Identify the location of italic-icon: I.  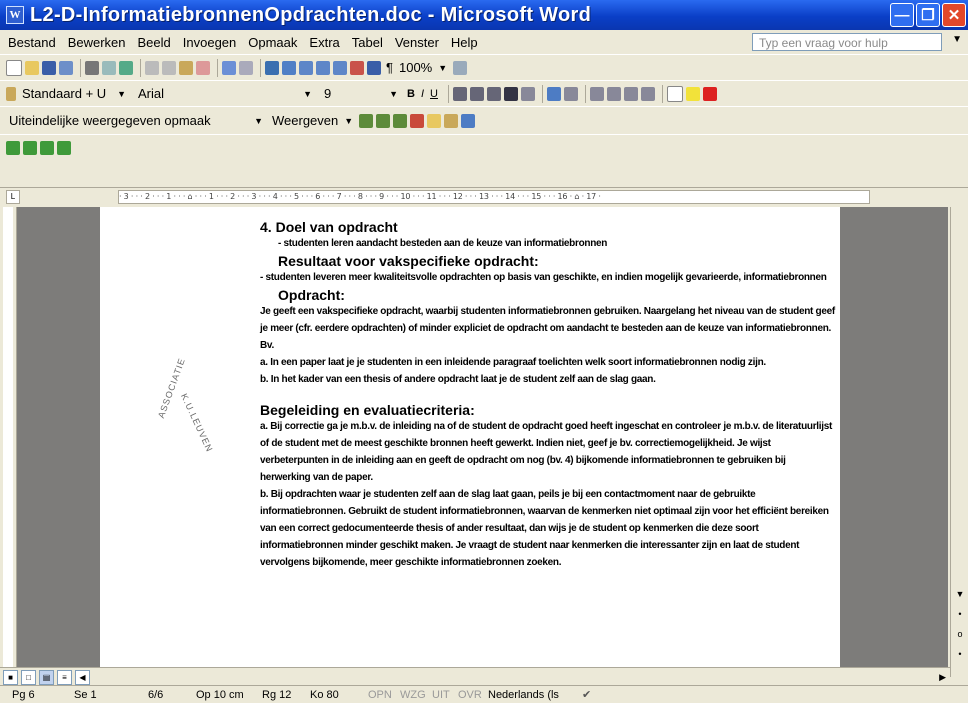
(422, 94).